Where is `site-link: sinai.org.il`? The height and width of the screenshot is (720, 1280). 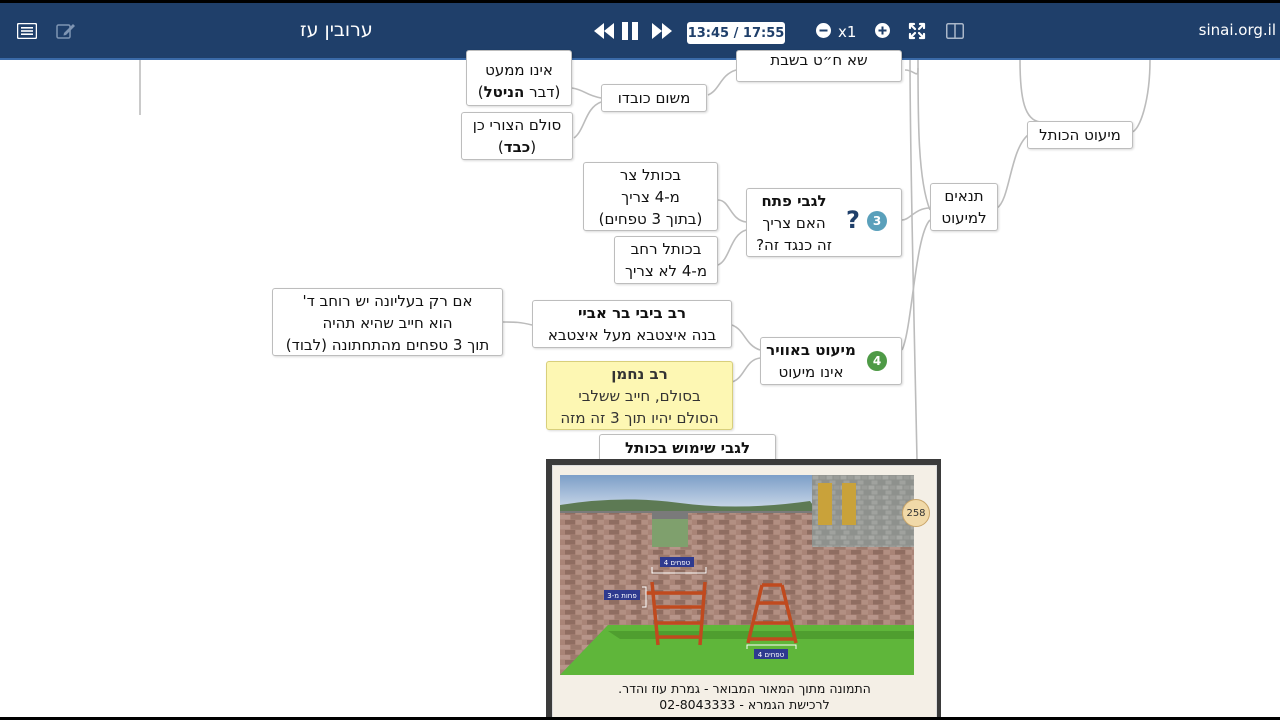 site-link: sinai.org.il is located at coordinates (1237, 30).